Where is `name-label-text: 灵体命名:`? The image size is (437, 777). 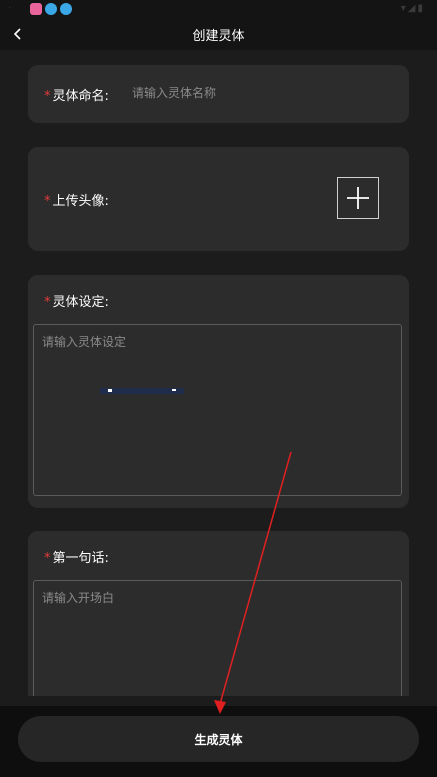 name-label-text: 灵体命名: is located at coordinates (80, 96).